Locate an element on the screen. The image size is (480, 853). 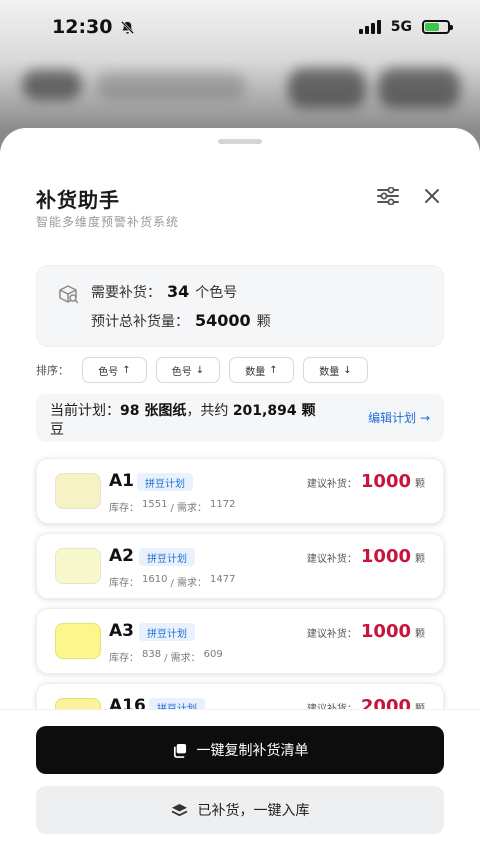
restock-item-card: A2 拼豆计划 库存： 1610 / 需求： 1477 建议补货： 1000 颗 is located at coordinates (240, 566).